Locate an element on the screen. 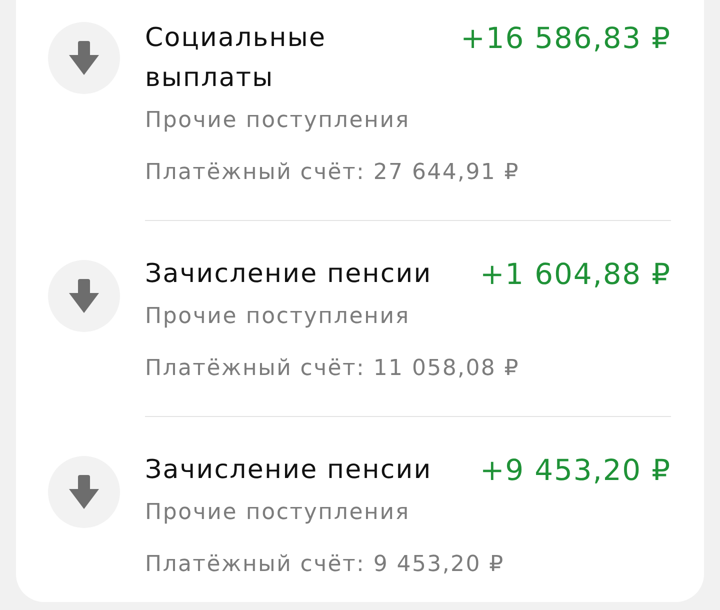 This screenshot has width=720, height=610. account-balance: Платёжный счёт: 27 644,91 ₽ is located at coordinates (332, 173).